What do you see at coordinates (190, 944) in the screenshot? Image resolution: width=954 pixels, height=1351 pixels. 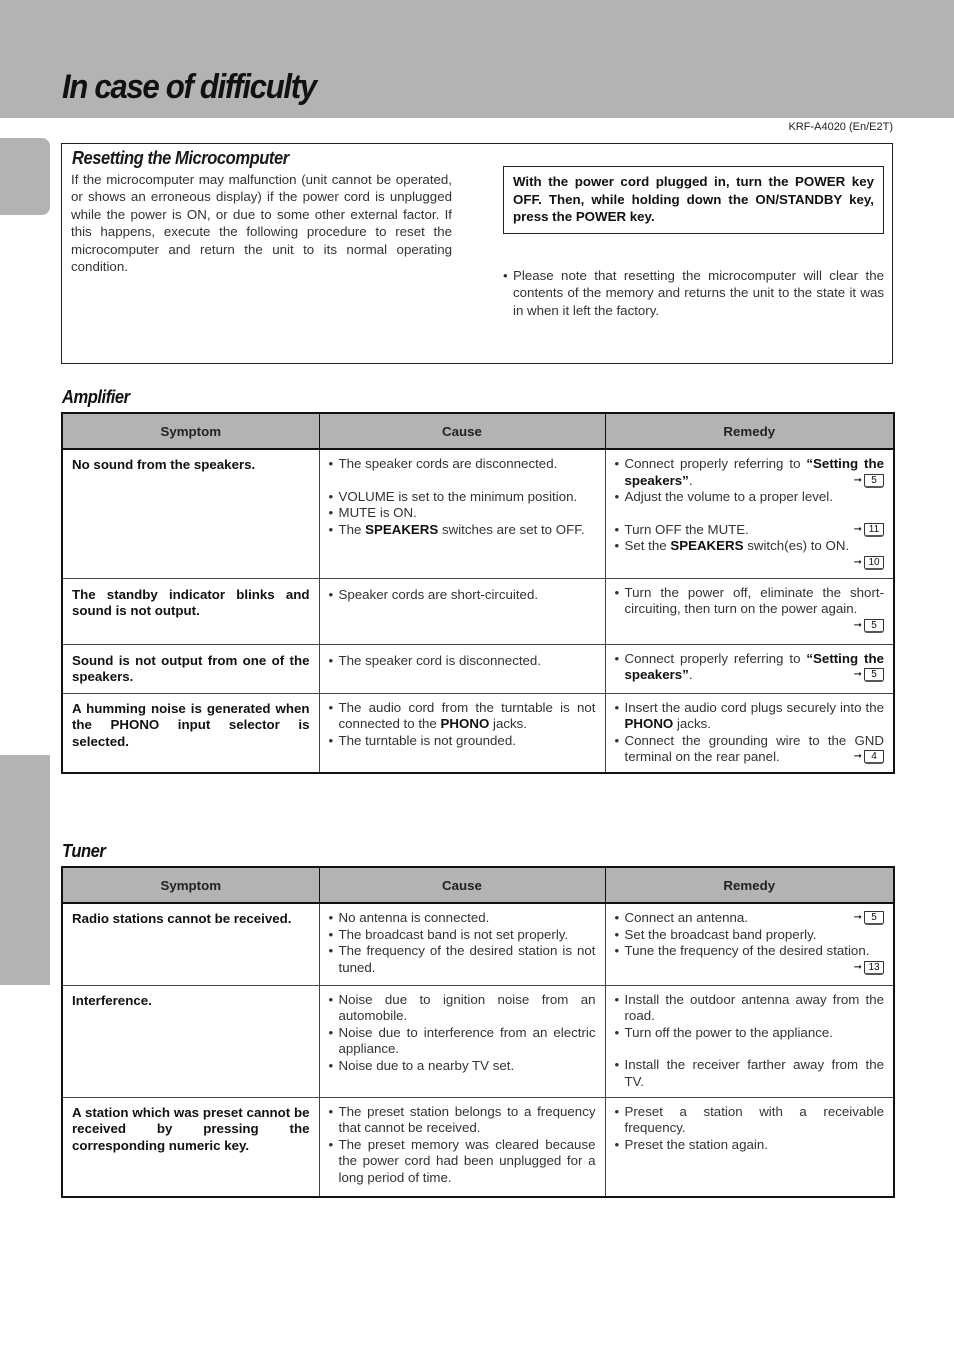 I see `symptom-cell: Radio stations cannot be received.` at bounding box center [190, 944].